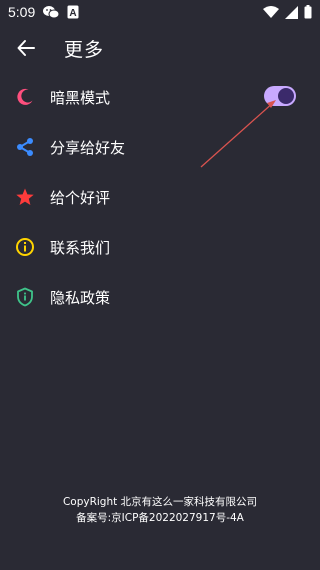  Describe the element at coordinates (25, 97) in the screenshot. I see `moon-icon` at that location.